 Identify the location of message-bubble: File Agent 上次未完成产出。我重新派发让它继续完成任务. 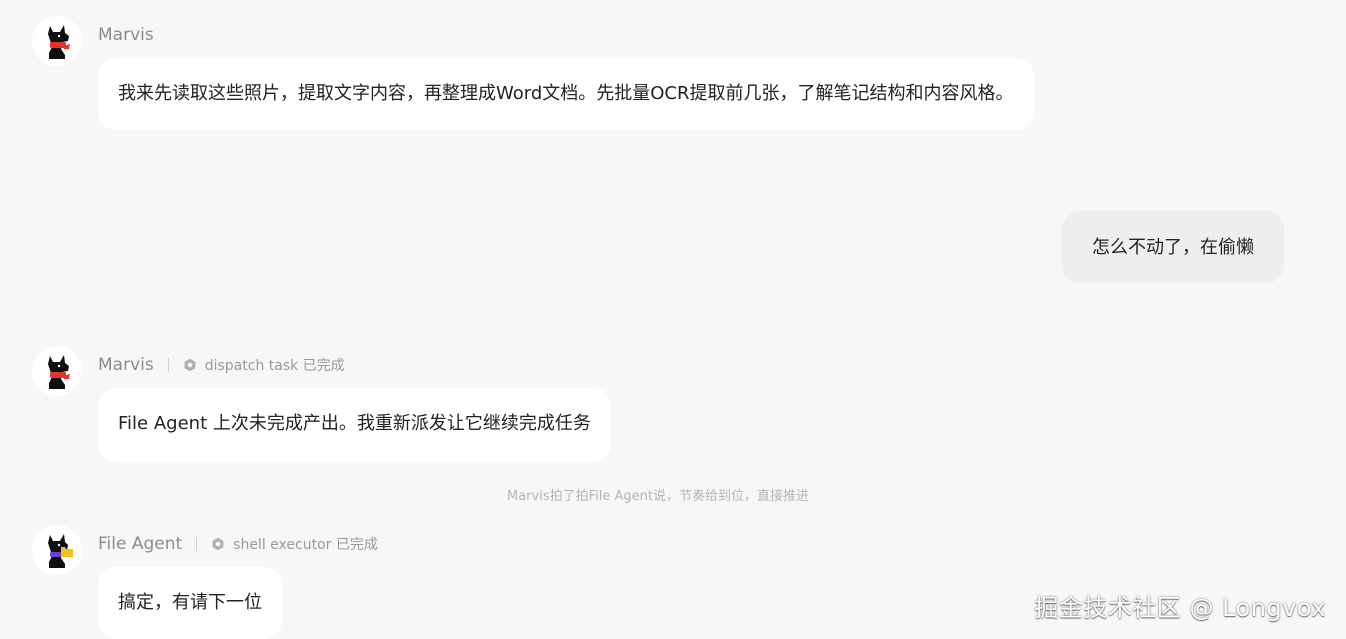
(354, 425).